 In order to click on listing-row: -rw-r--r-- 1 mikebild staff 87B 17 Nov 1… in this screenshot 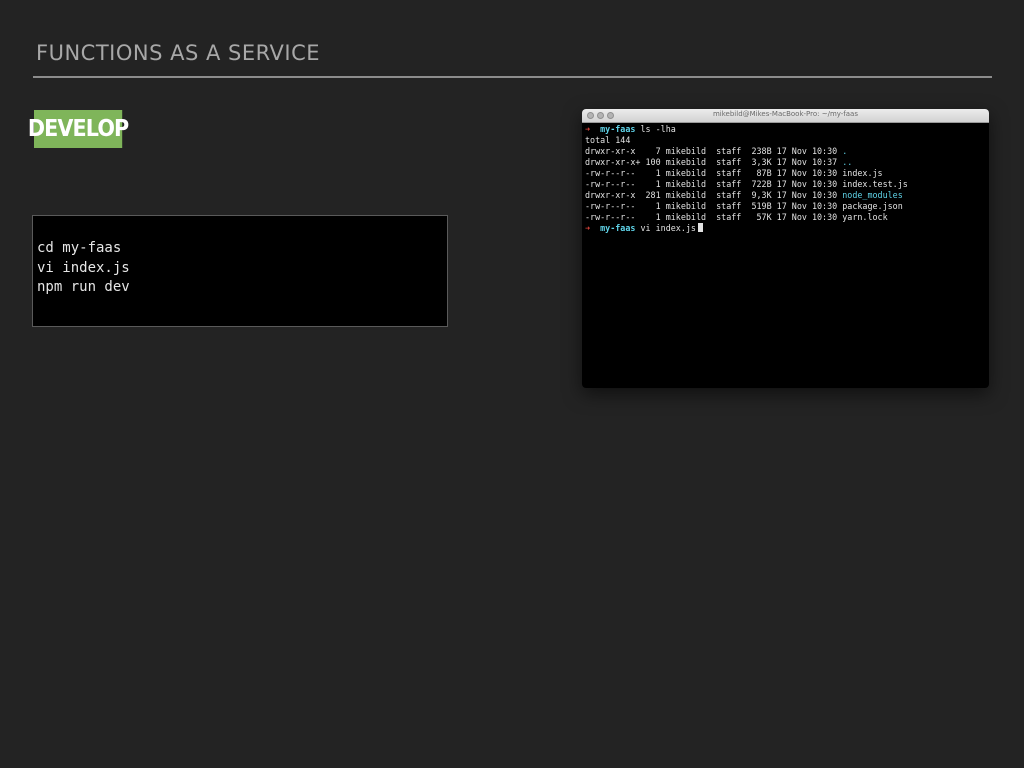, I will do `click(787, 173)`.